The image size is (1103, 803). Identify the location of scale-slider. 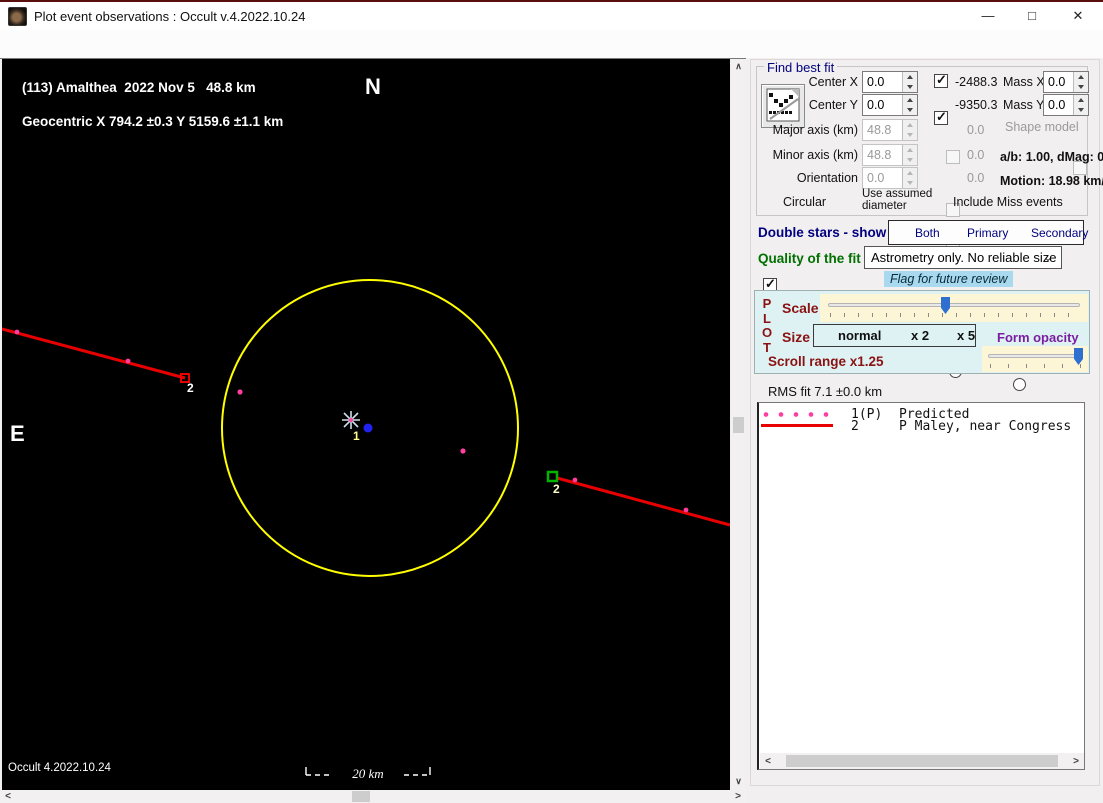
(954, 308).